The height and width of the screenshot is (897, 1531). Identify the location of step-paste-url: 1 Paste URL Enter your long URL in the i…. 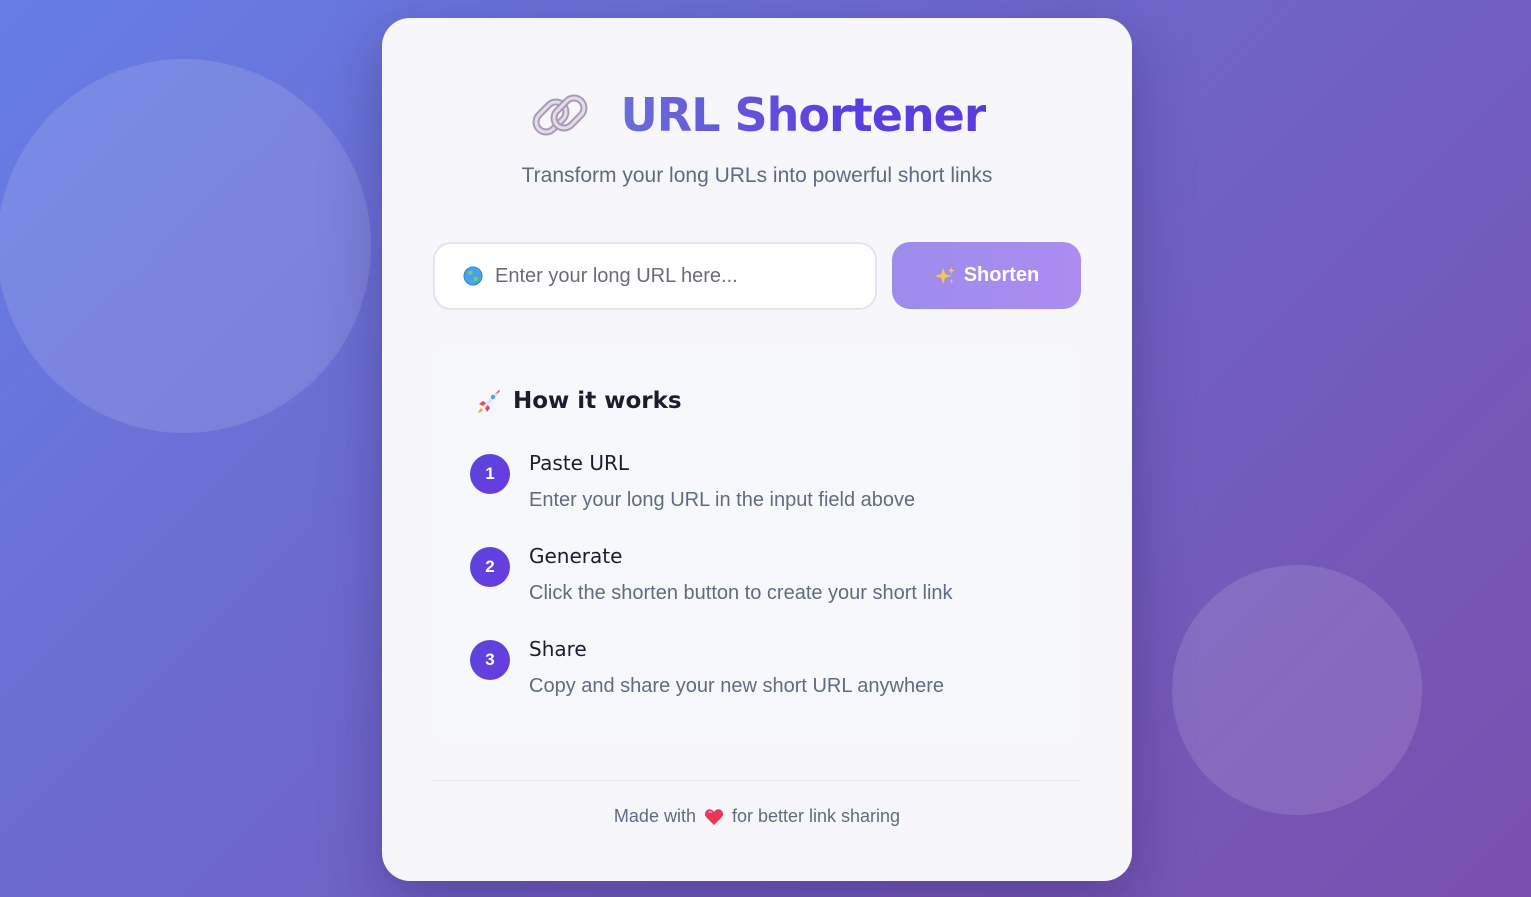
(760, 486).